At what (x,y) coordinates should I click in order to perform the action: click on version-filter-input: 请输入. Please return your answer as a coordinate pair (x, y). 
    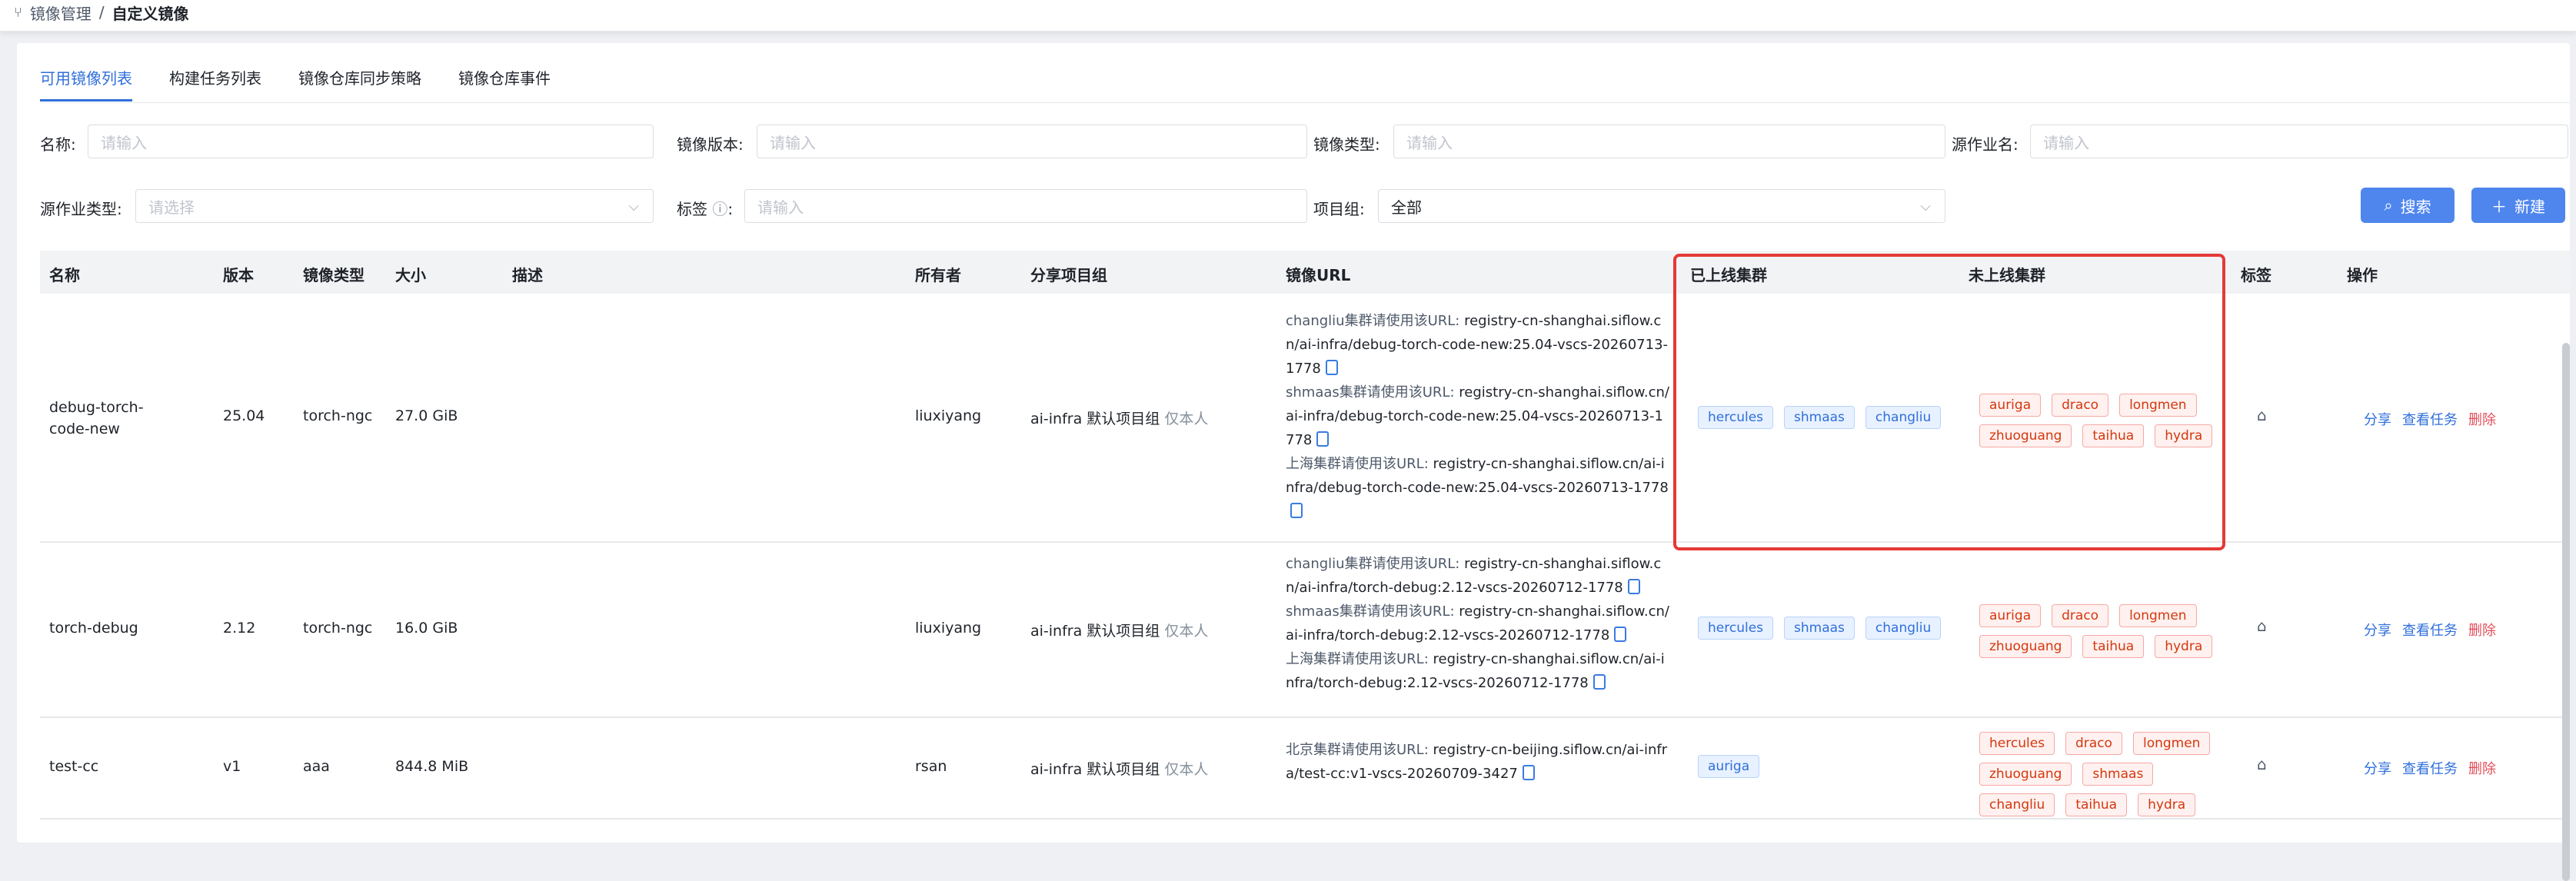
    Looking at the image, I should click on (1032, 141).